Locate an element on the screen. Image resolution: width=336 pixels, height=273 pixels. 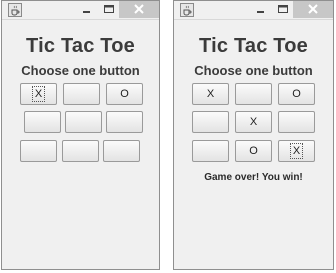
board-cell-5: X is located at coordinates (253, 122).